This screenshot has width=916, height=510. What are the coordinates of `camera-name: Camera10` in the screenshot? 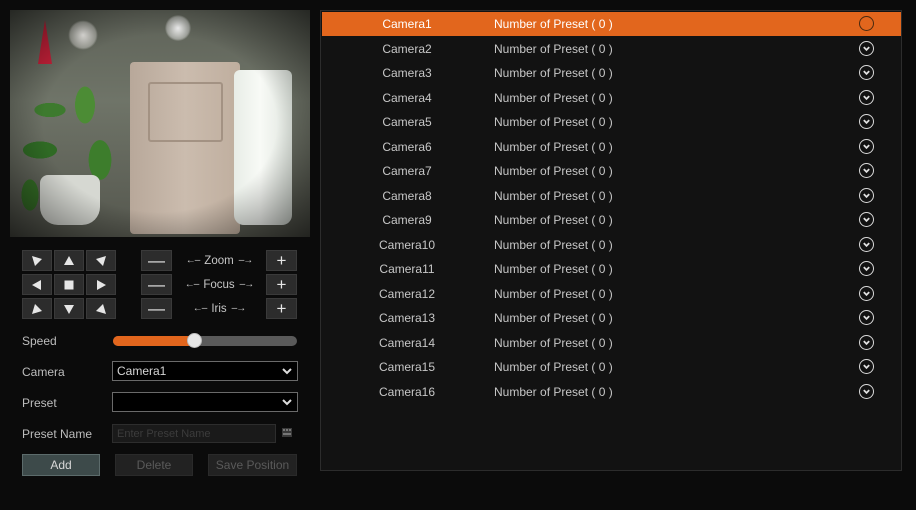 It's located at (407, 244).